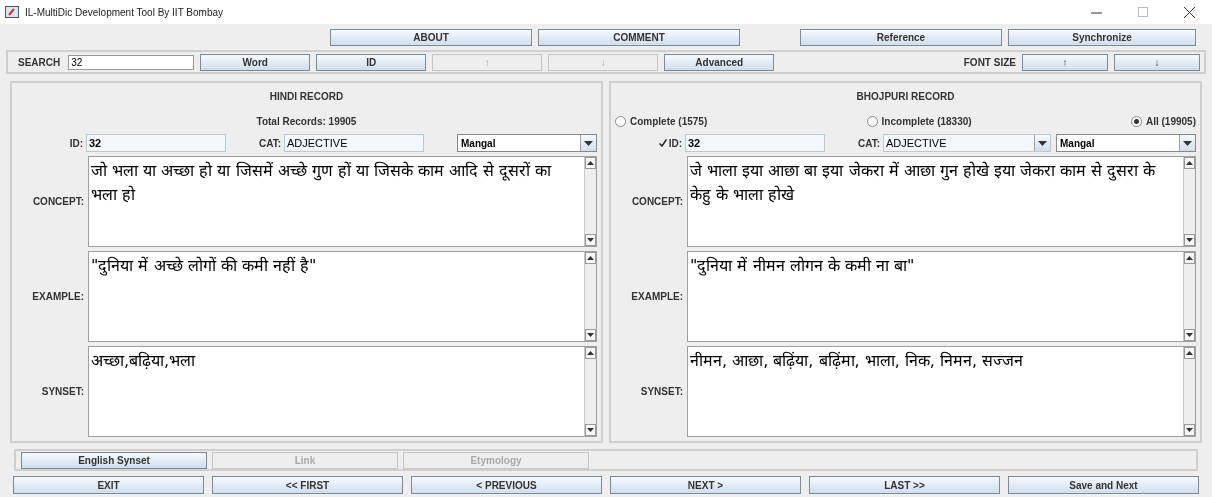 Image resolution: width=1212 pixels, height=497 pixels. What do you see at coordinates (342, 296) in the screenshot?
I see `text-area: "दुनिया में अच्छे लोगों की कमी नहीं है"` at bounding box center [342, 296].